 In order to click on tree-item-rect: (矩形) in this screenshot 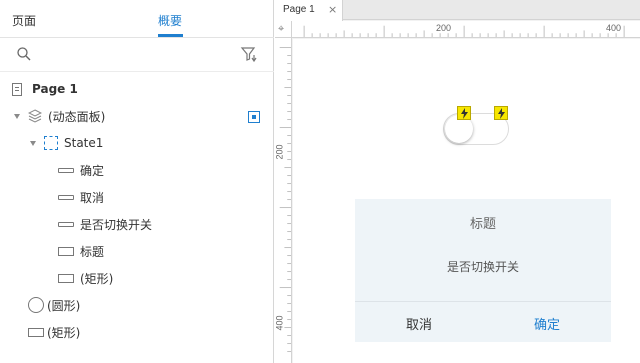, I will do `click(85, 278)`.